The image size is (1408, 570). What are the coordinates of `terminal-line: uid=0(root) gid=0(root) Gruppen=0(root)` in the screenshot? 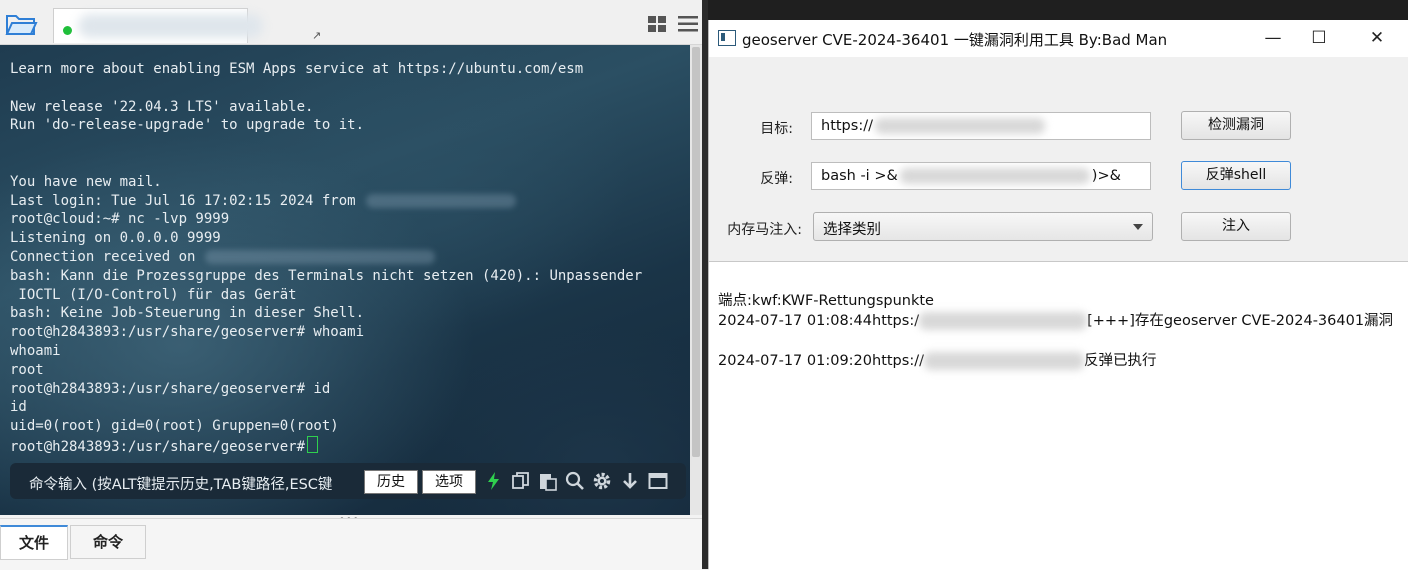 It's located at (326, 426).